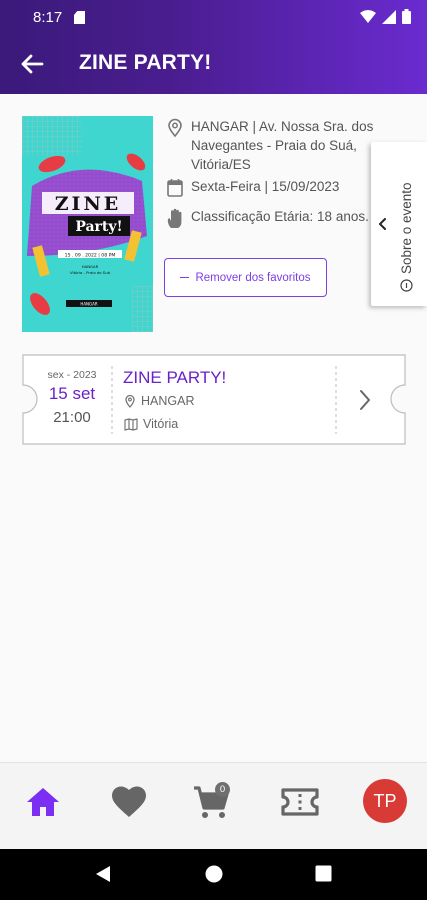  I want to click on cart-count-badge: 0, so click(222, 789).